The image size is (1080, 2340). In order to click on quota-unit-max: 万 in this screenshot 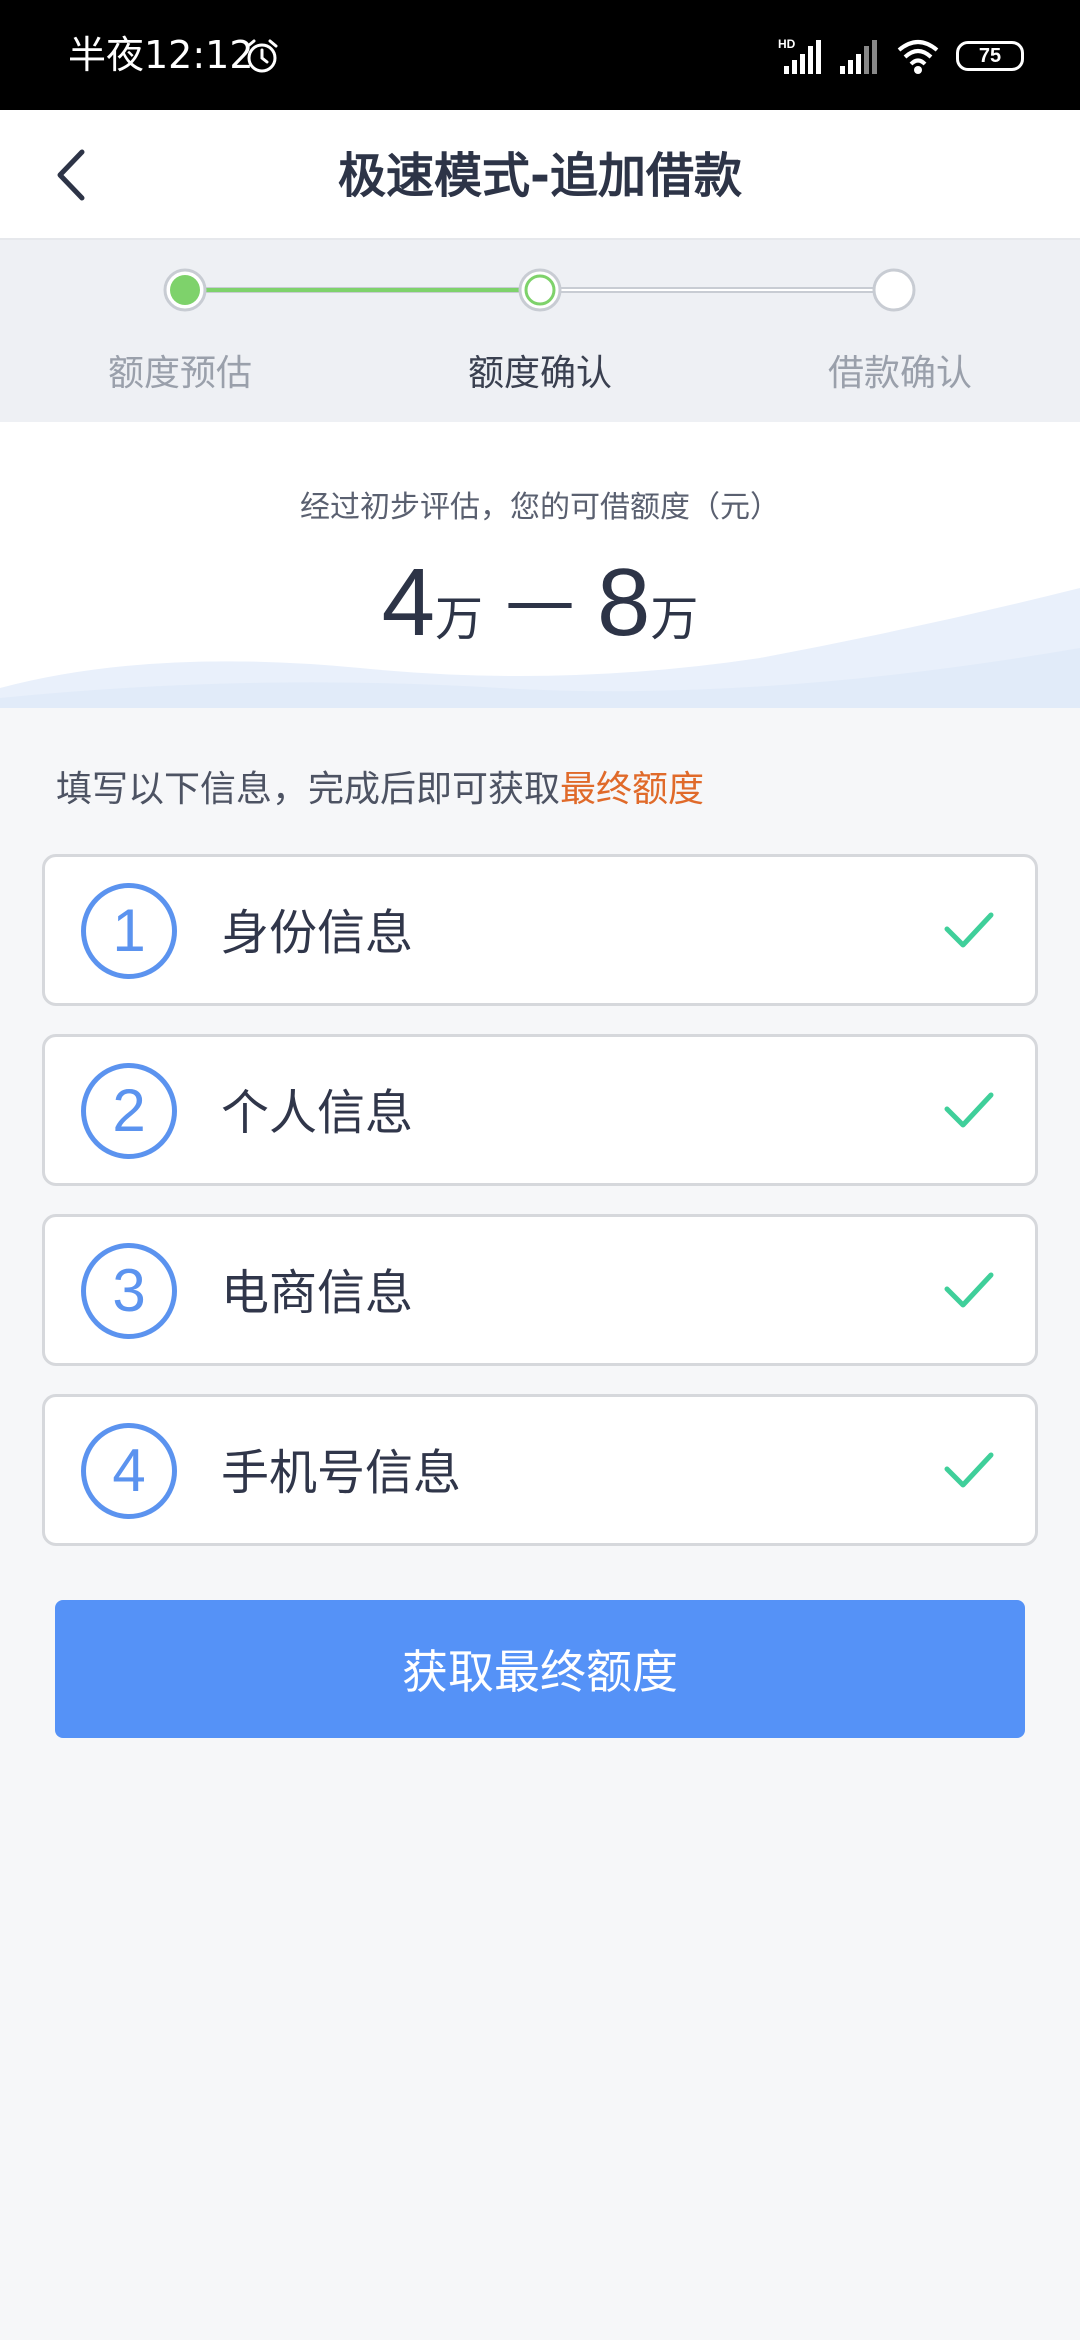, I will do `click(674, 619)`.